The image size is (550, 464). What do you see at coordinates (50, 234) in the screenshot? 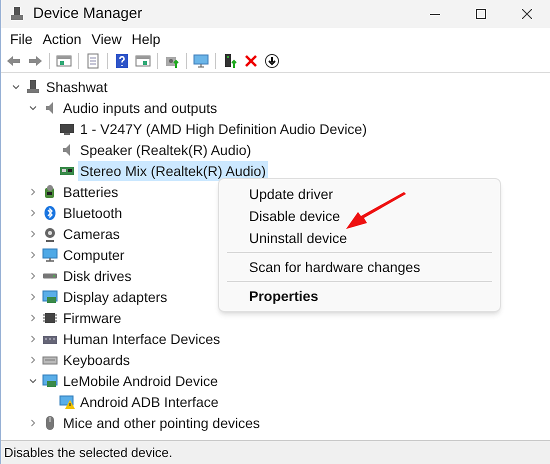
I see `webcam-icon` at bounding box center [50, 234].